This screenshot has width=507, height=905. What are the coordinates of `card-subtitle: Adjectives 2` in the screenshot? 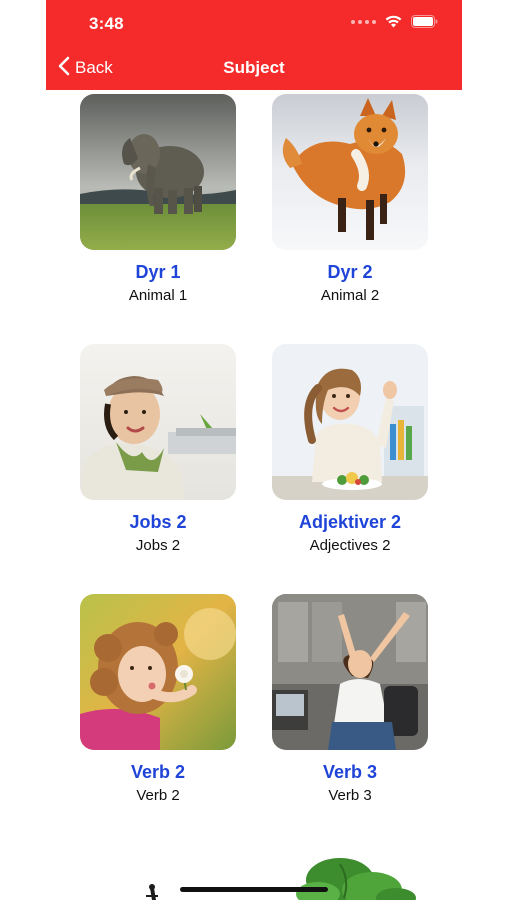 It's located at (350, 545).